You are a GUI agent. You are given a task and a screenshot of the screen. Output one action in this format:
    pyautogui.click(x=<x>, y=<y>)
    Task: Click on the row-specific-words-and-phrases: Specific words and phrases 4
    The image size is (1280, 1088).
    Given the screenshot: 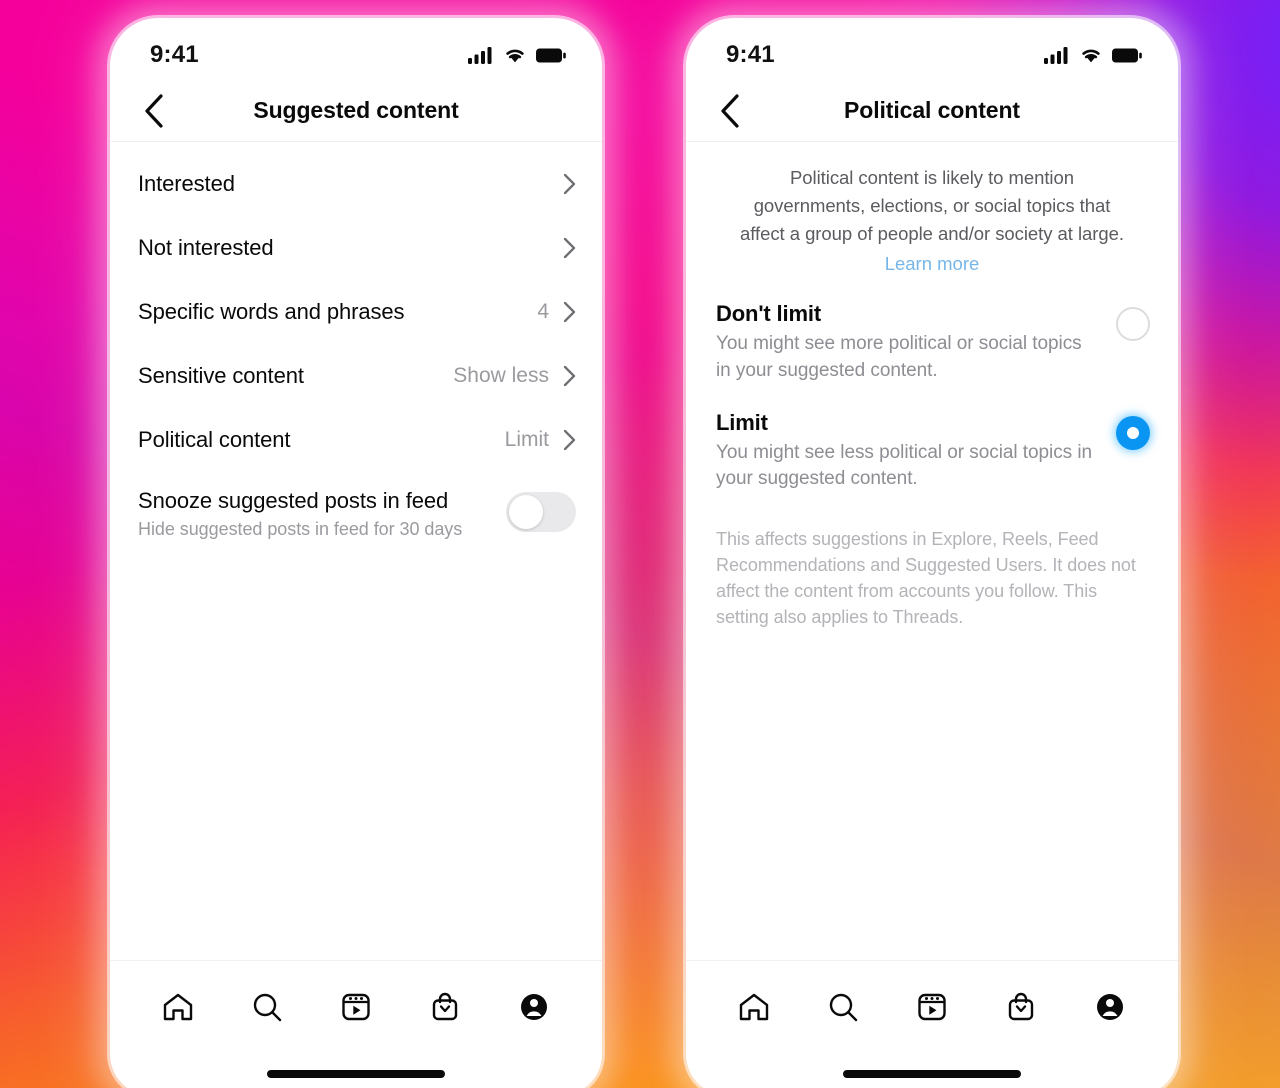 What is the action you would take?
    pyautogui.click(x=356, y=312)
    